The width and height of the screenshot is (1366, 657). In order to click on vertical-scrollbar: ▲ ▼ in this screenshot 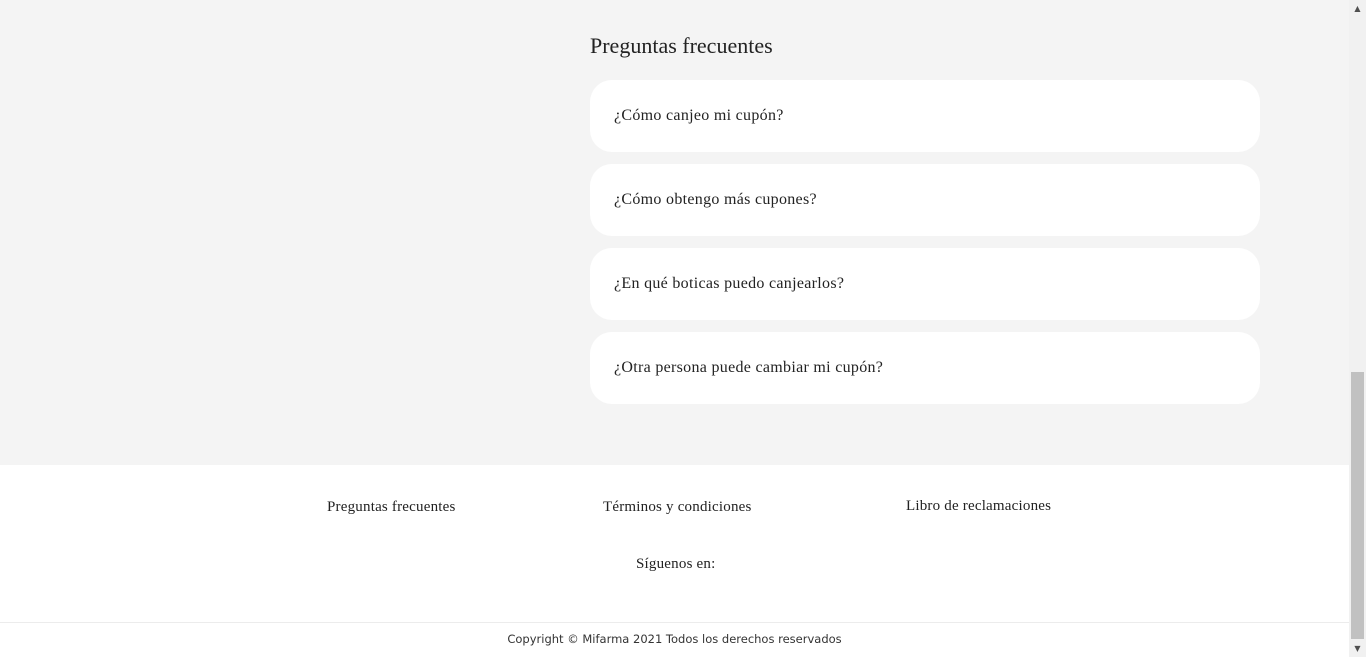, I will do `click(1357, 328)`.